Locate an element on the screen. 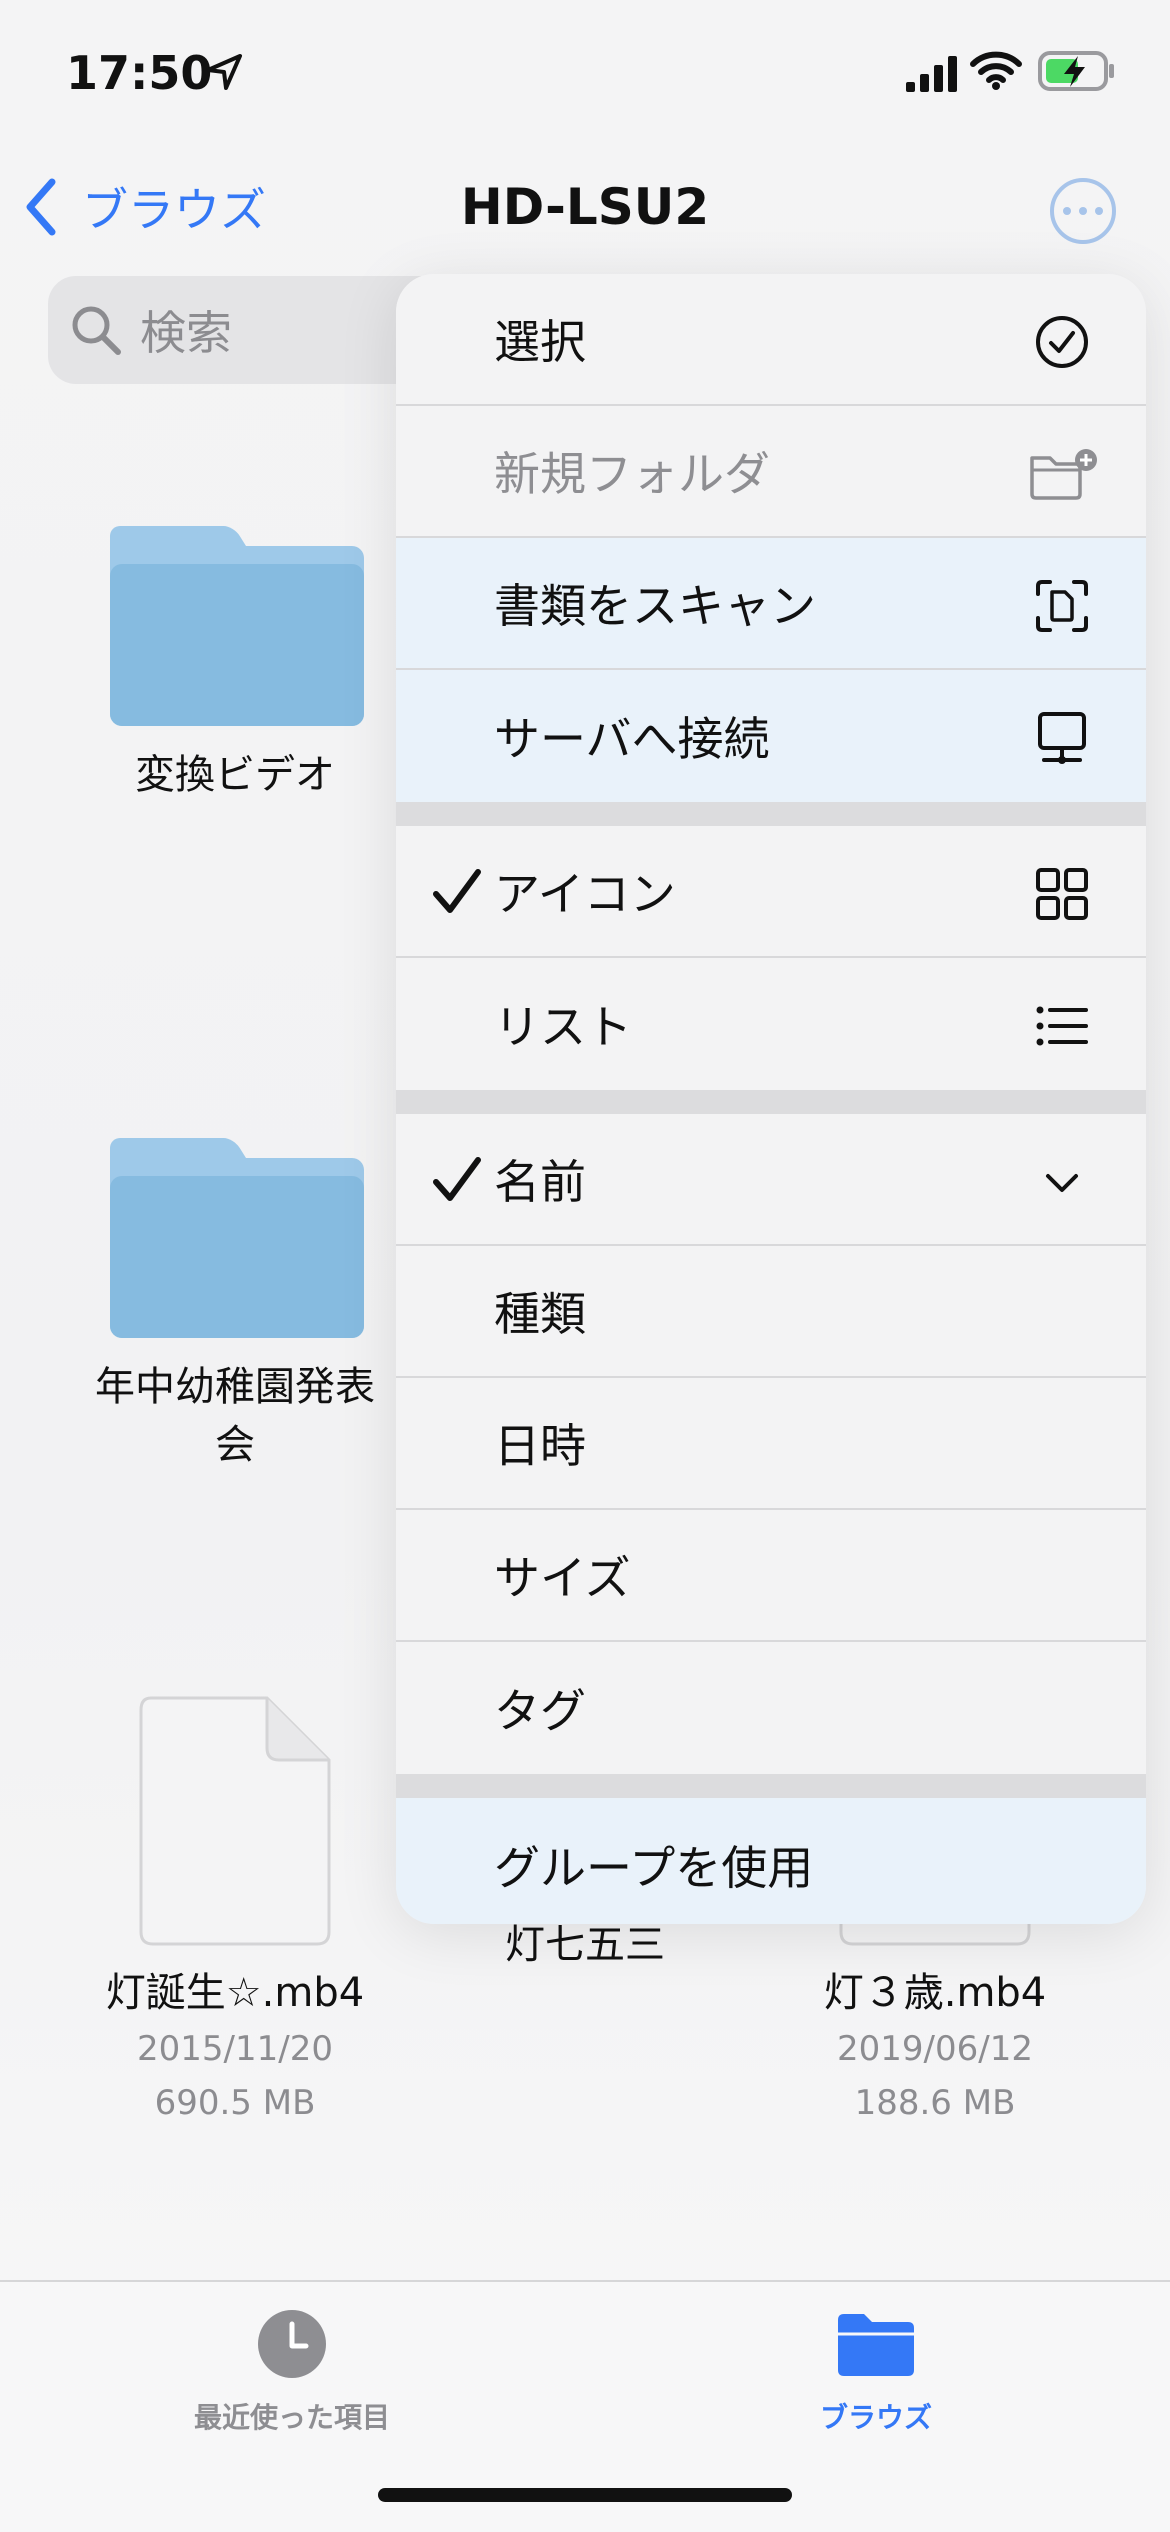 Image resolution: width=1170 pixels, height=2532 pixels. menu-item-label: タグ is located at coordinates (540, 1711).